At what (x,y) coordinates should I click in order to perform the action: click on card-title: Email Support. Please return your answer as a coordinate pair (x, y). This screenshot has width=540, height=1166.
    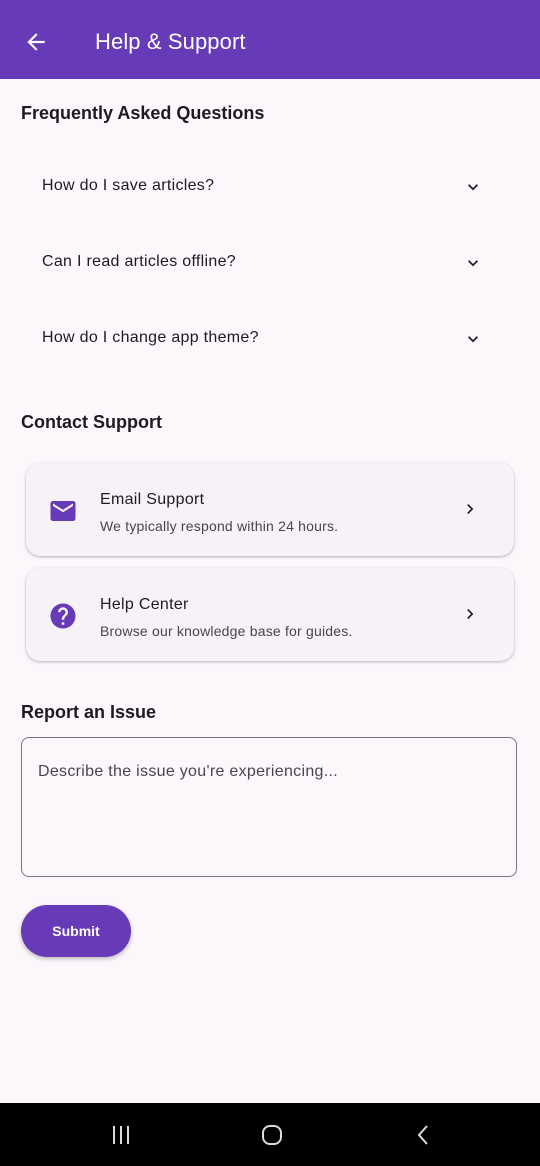
    Looking at the image, I should click on (152, 499).